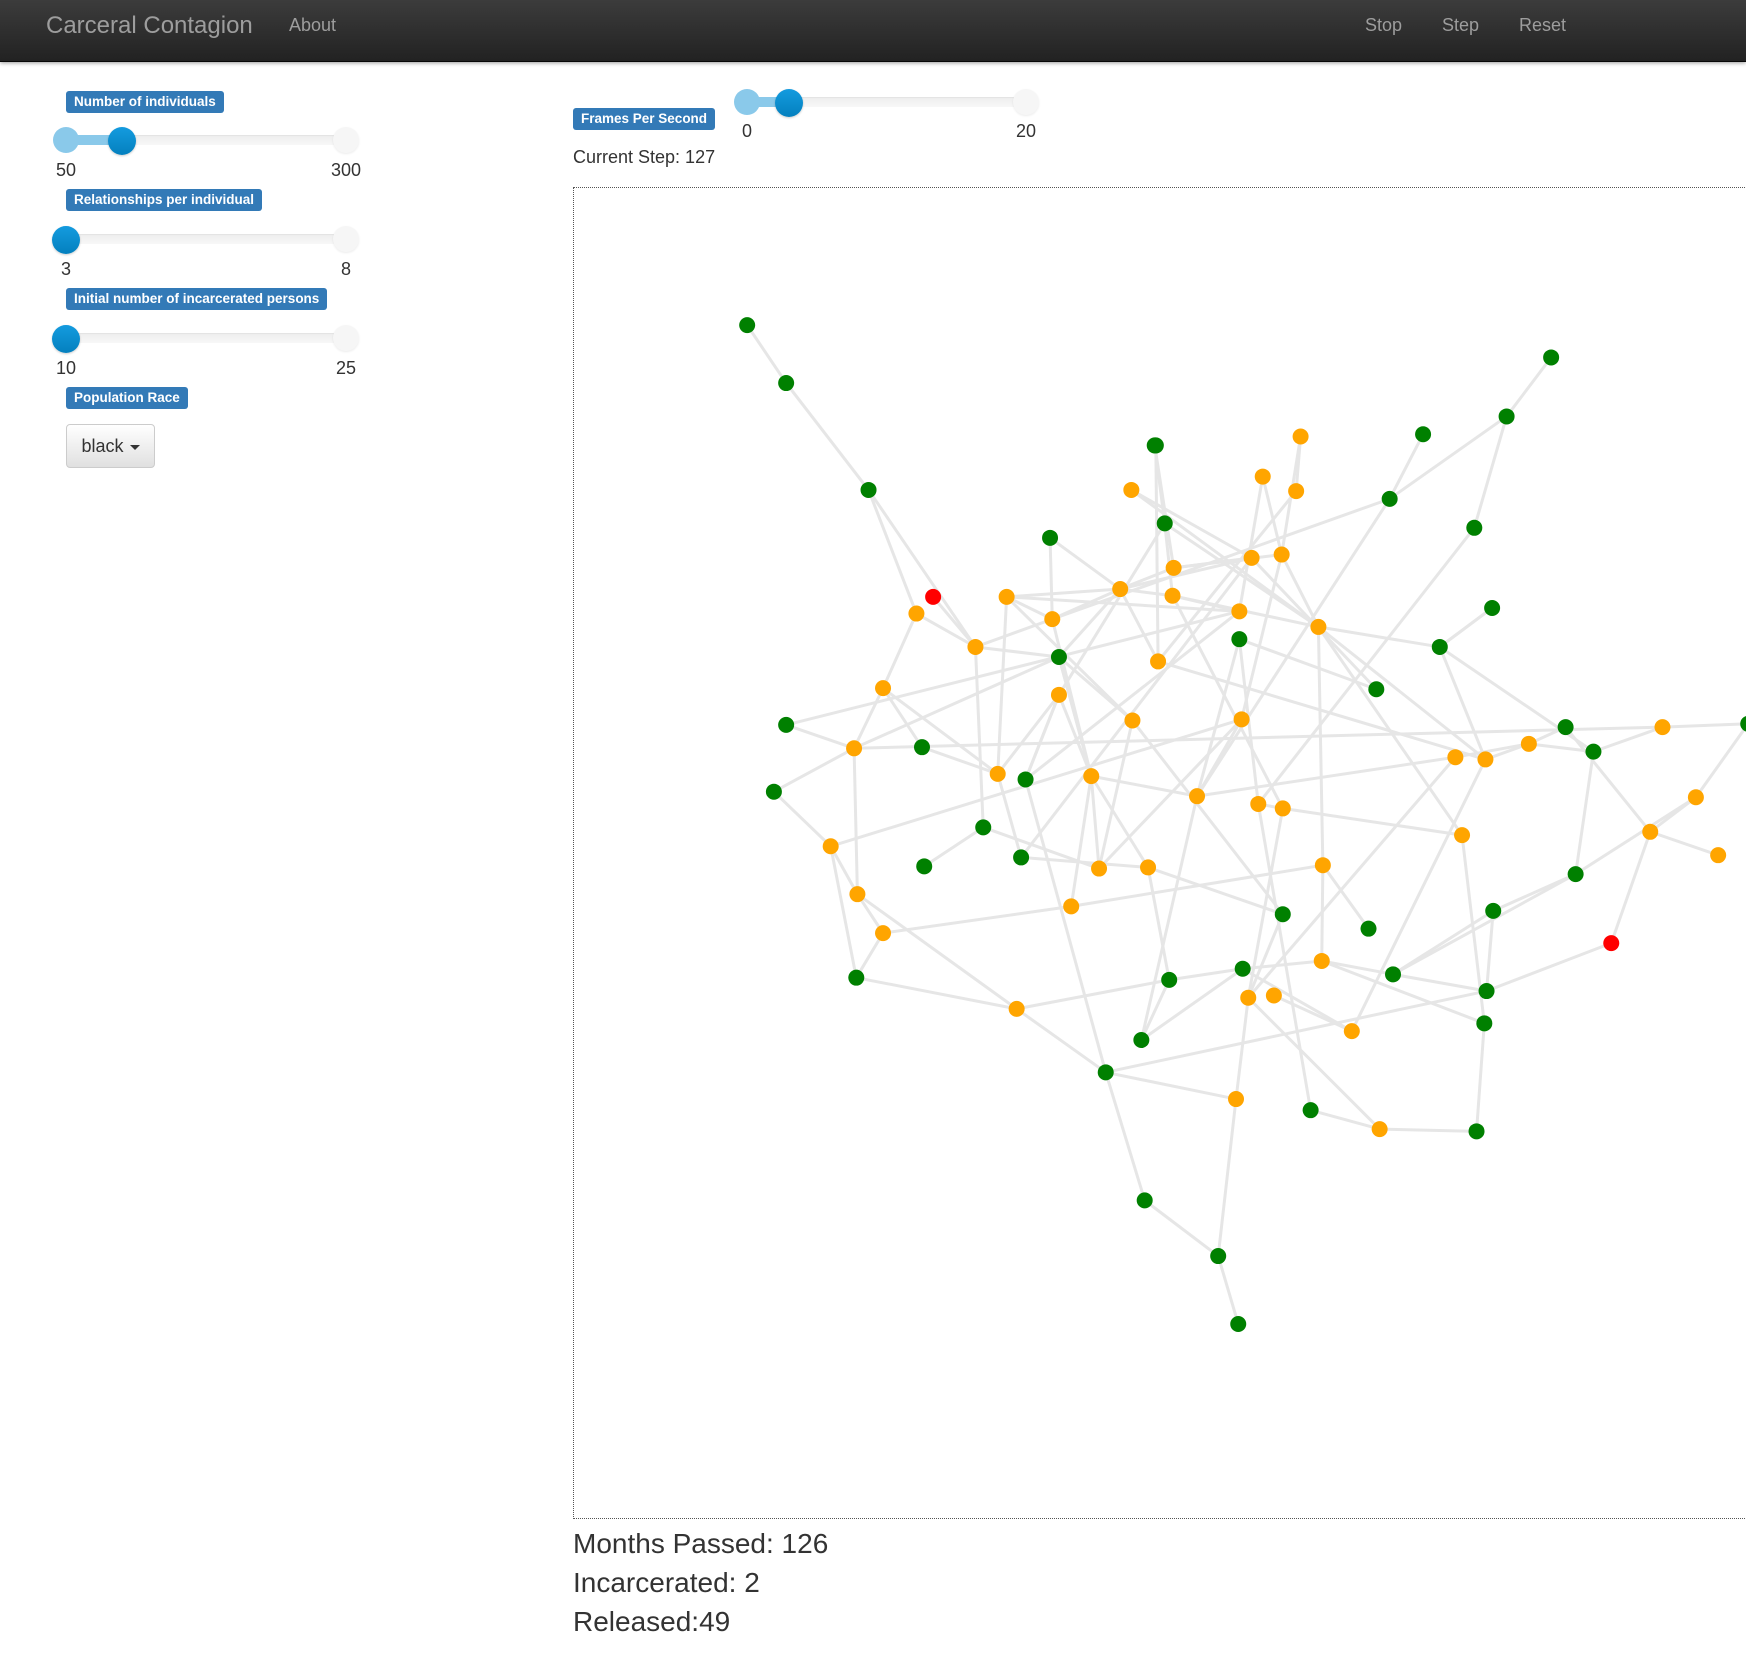  Describe the element at coordinates (1542, 25) in the screenshot. I see `reset-button: Reset` at that location.